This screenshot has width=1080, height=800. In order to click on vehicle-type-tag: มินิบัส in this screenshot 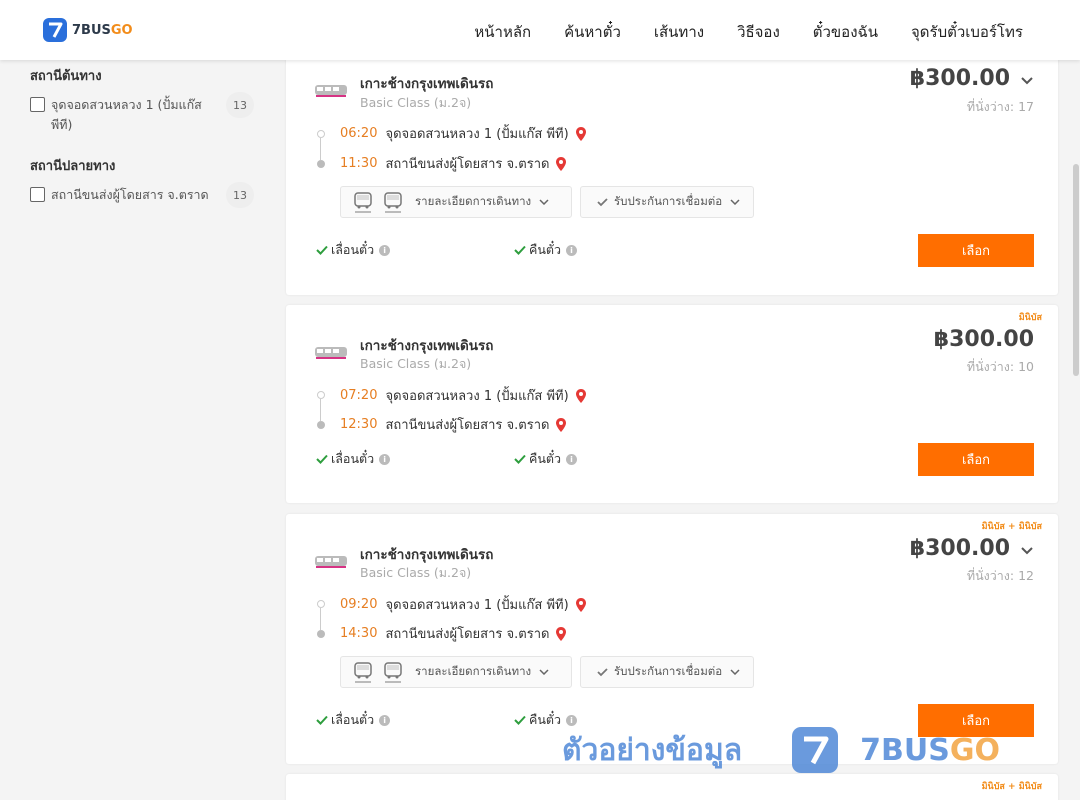, I will do `click(1030, 318)`.